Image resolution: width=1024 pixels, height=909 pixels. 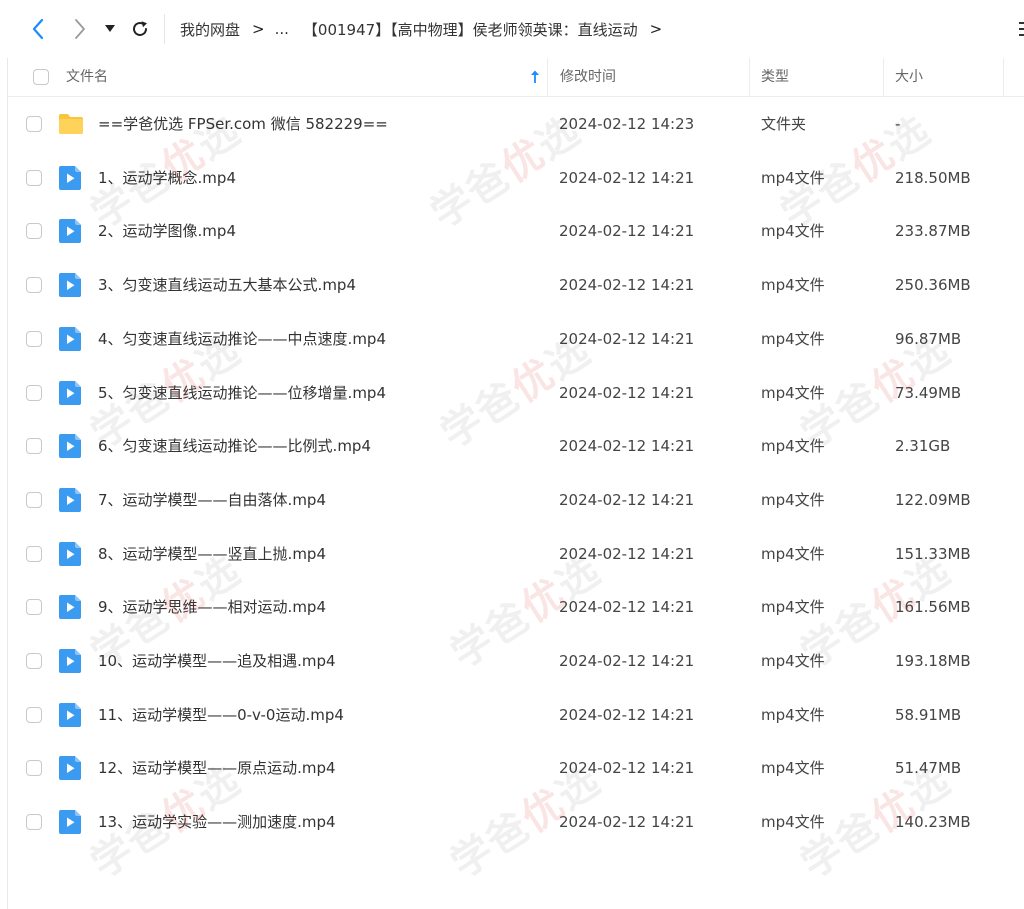 I want to click on file-name: 7、运动学模型——自由落体.mp4, so click(x=212, y=500).